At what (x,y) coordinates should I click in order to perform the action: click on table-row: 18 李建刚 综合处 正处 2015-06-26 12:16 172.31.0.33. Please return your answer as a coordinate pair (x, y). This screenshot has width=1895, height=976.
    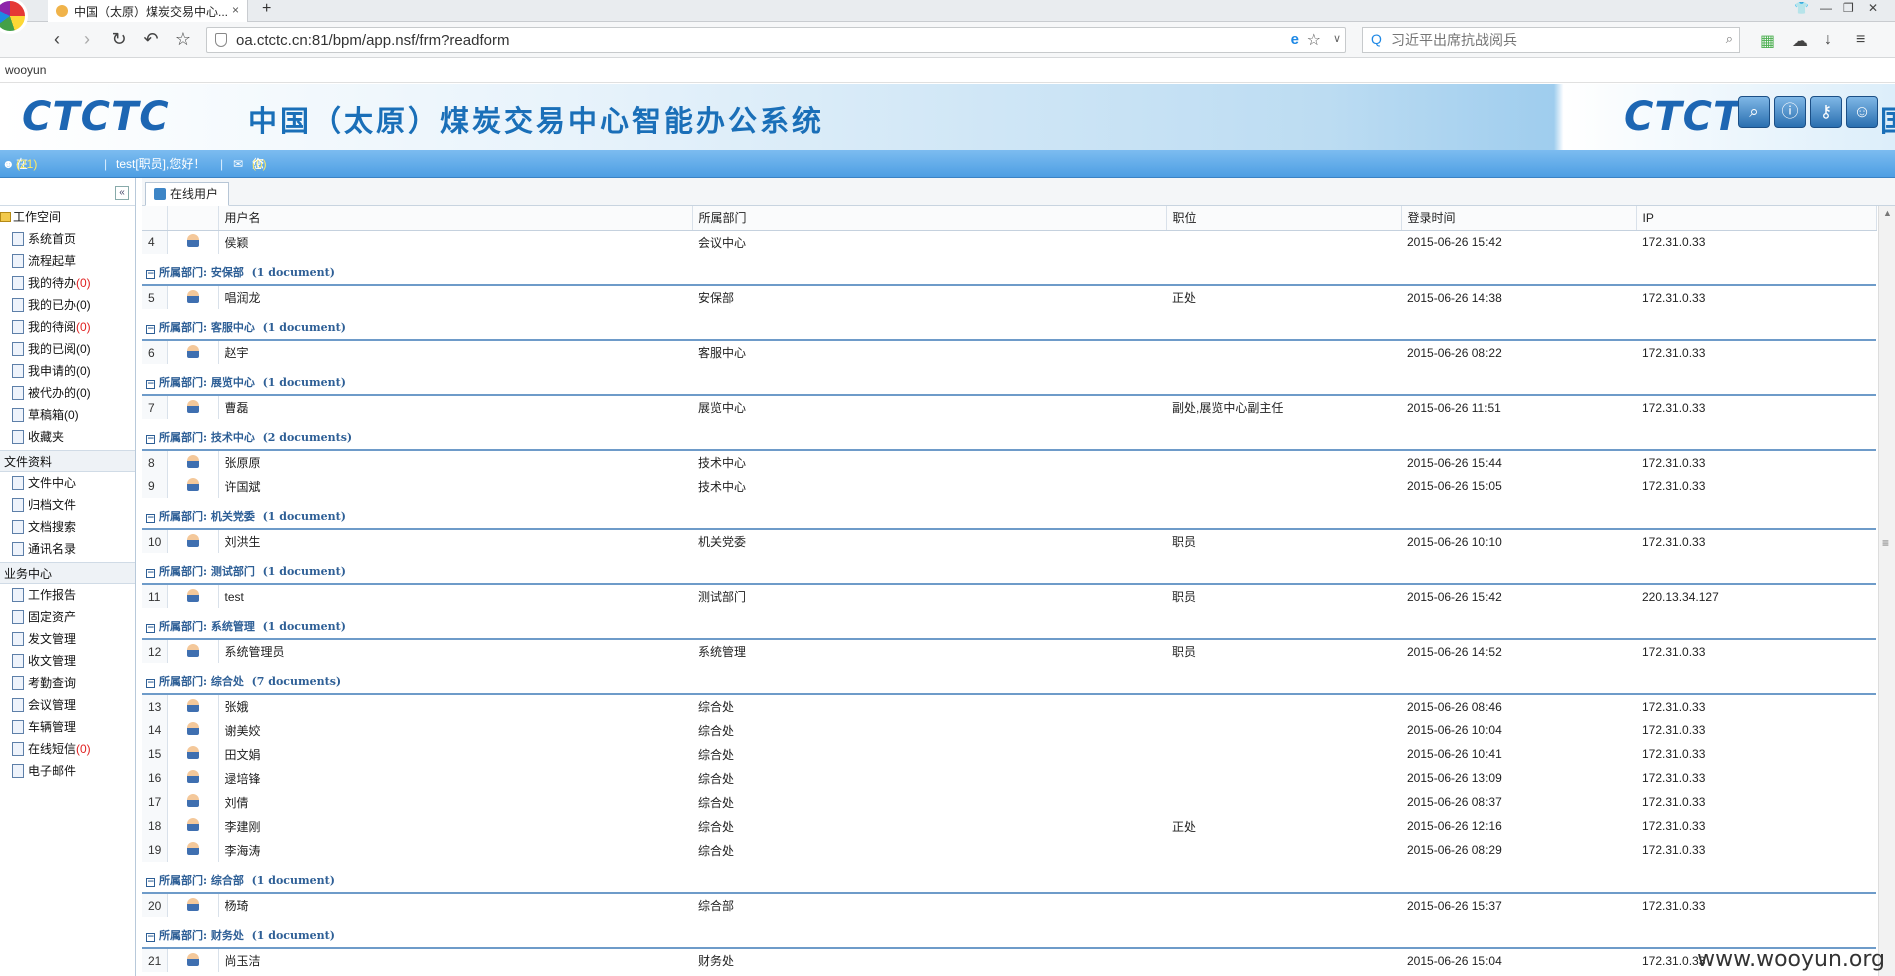
    Looking at the image, I should click on (1009, 826).